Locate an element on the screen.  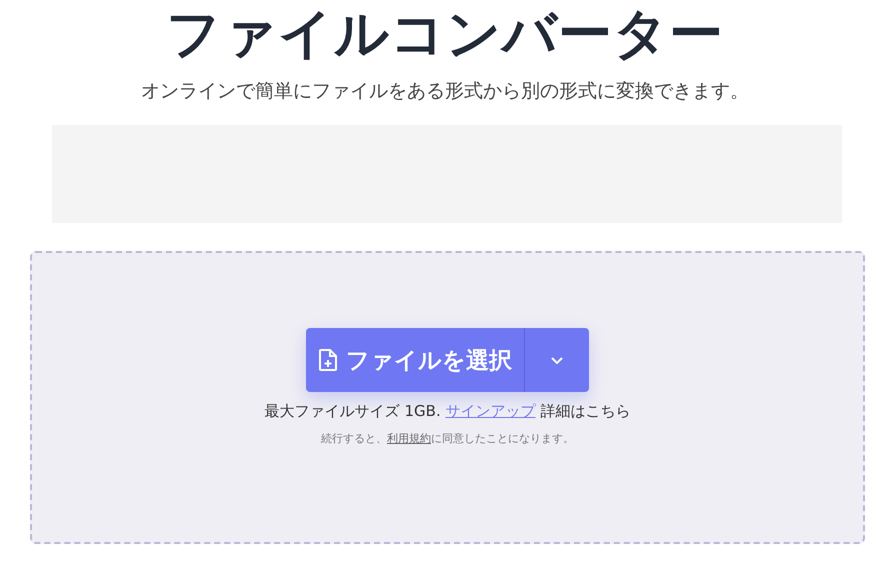
chevron-down-icon is located at coordinates (557, 360).